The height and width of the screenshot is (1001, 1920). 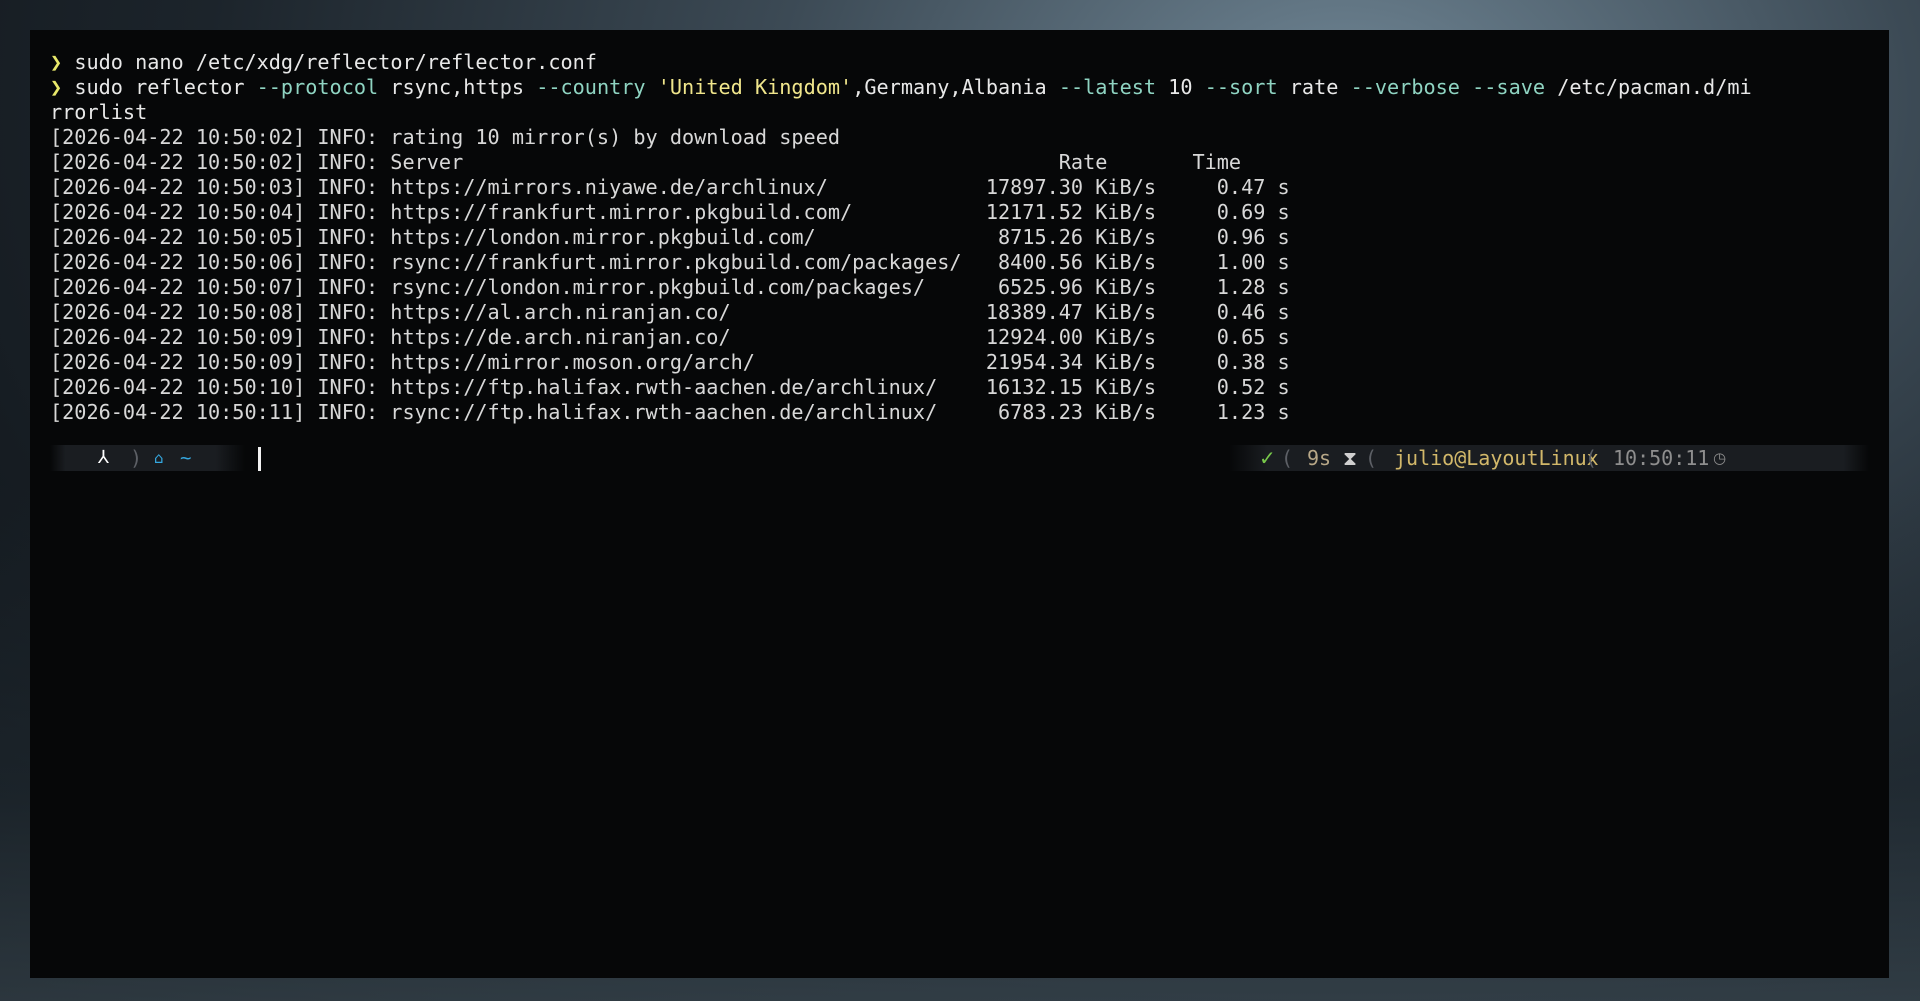 I want to click on success-check-icon: ✓, so click(x=1267, y=458).